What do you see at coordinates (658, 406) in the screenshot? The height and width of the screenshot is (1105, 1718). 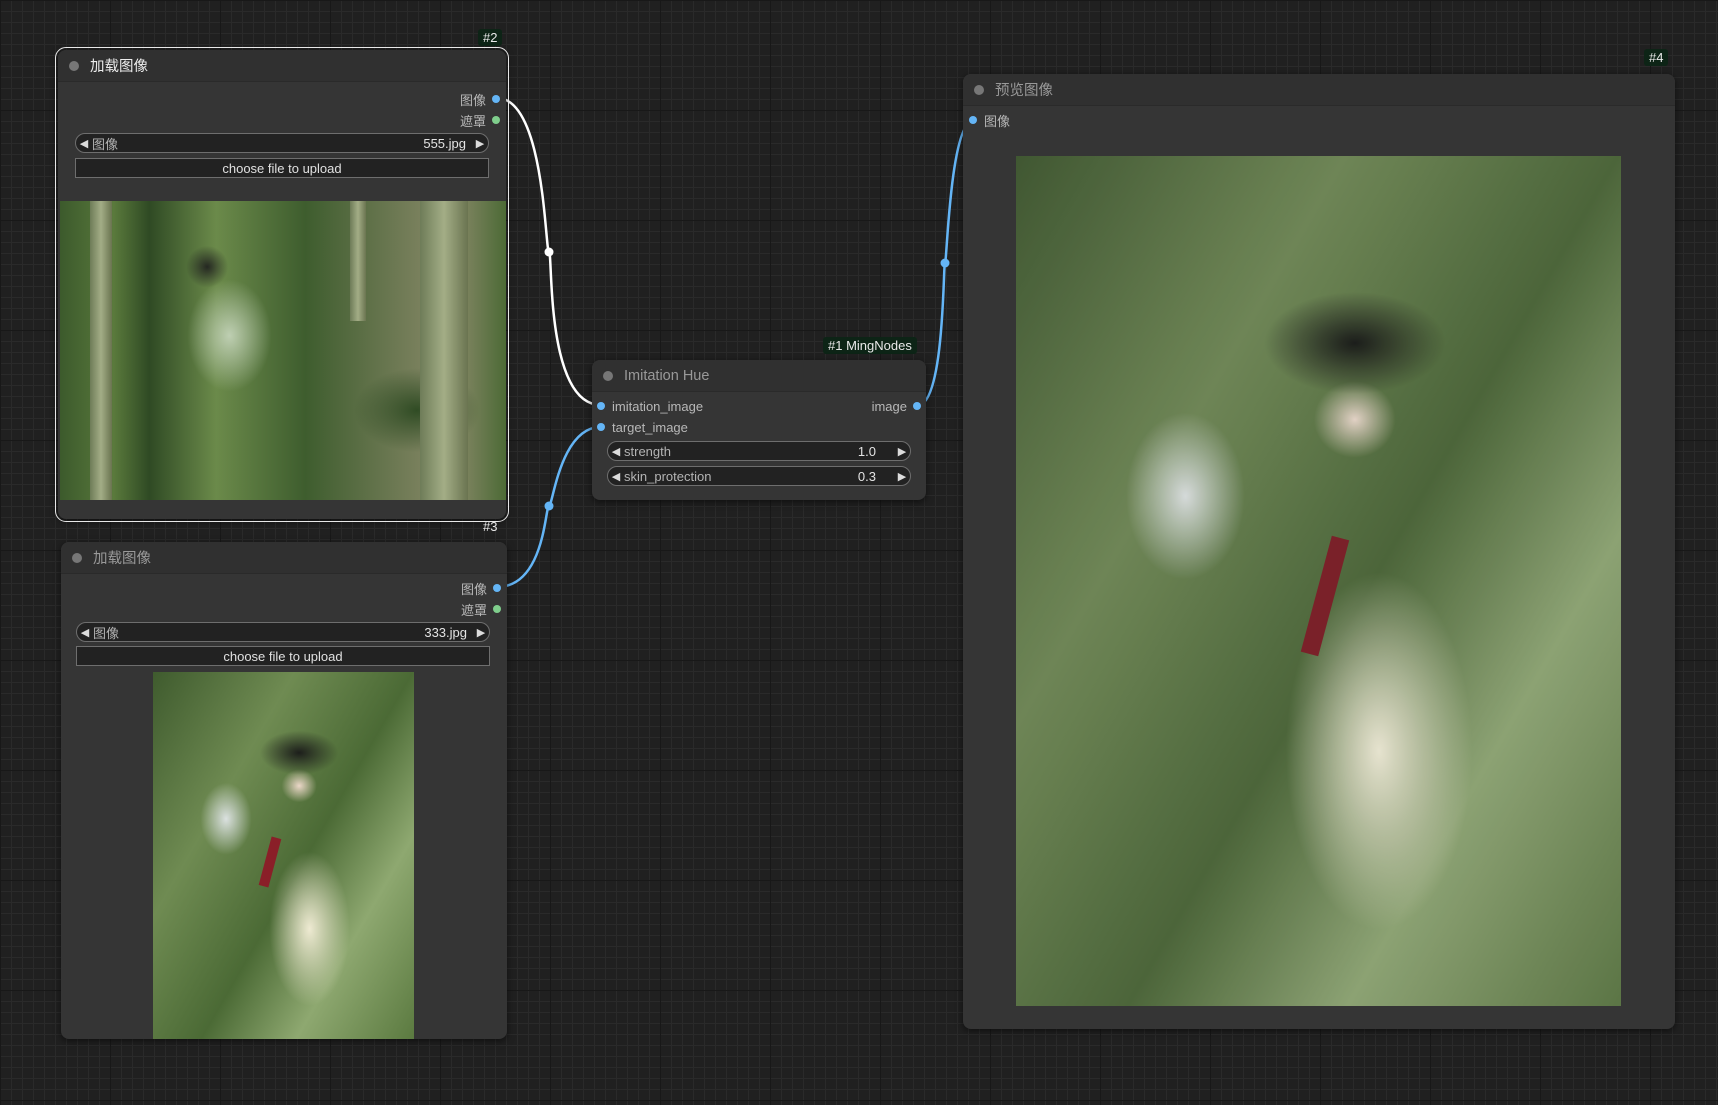 I see `slot-label: imitation_image` at bounding box center [658, 406].